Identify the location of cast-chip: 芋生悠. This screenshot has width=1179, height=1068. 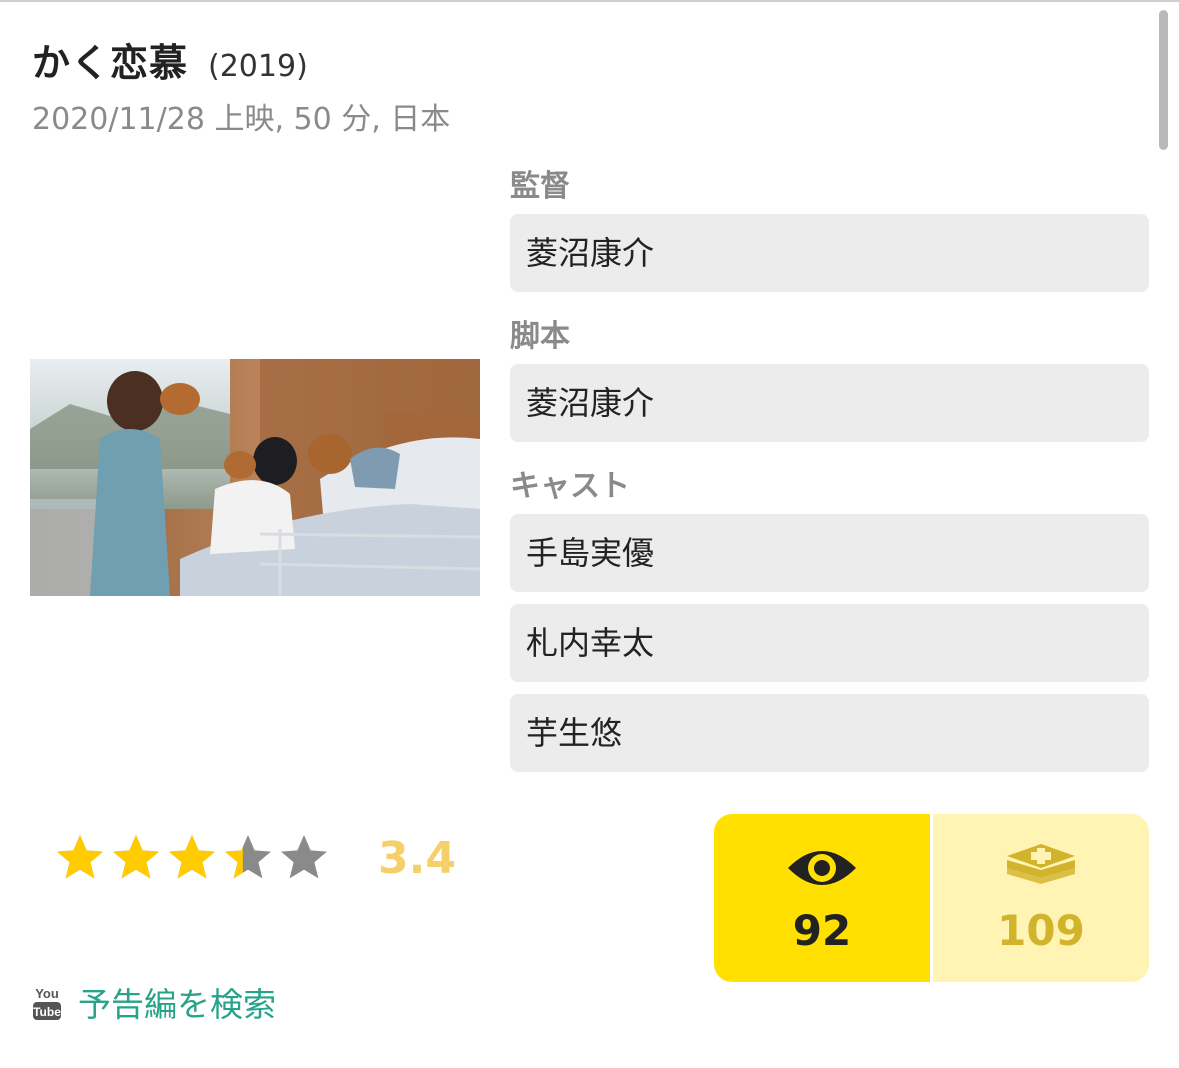
(829, 733).